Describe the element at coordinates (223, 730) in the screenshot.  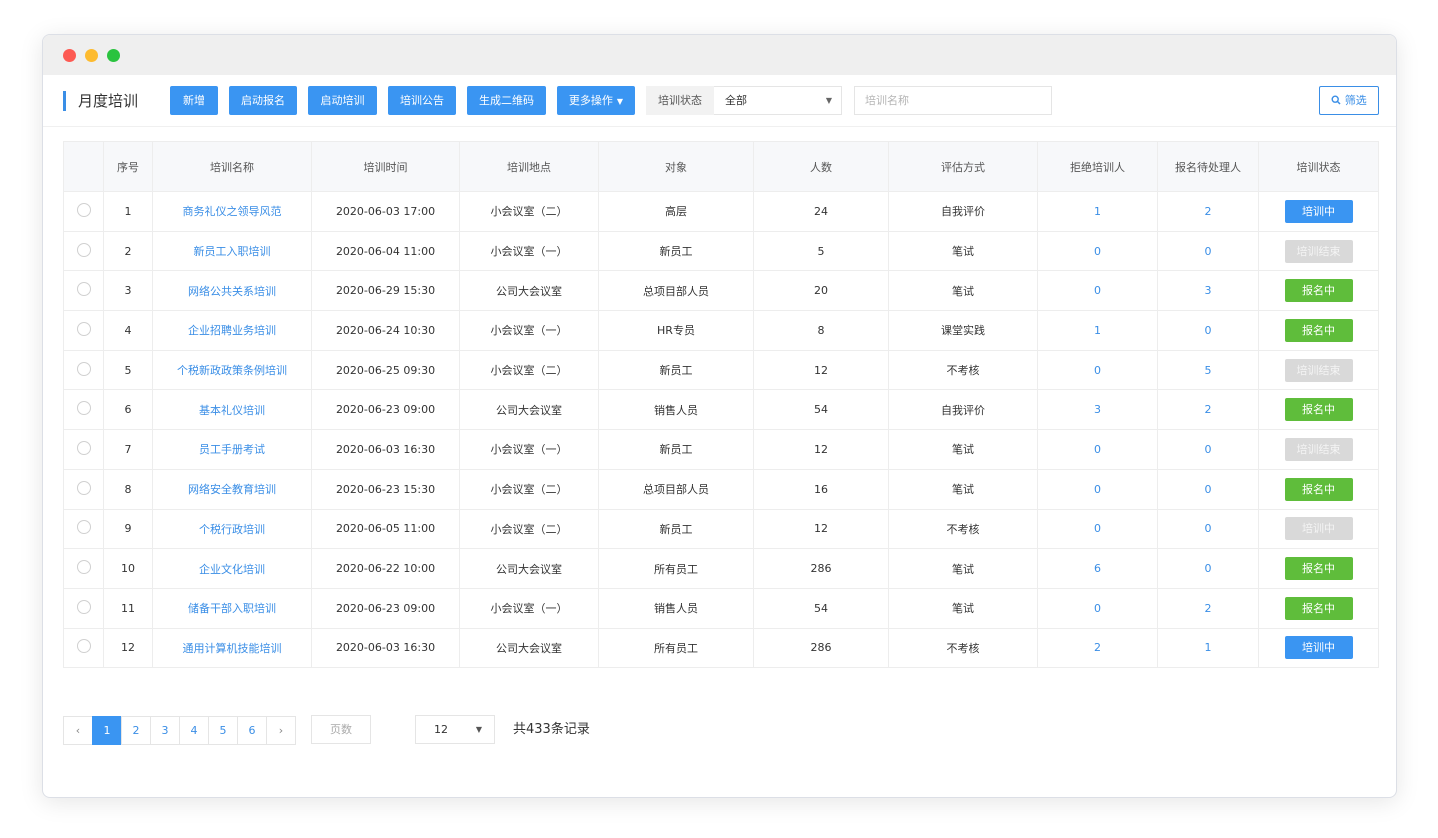
I see `page-button-5: 5` at that location.